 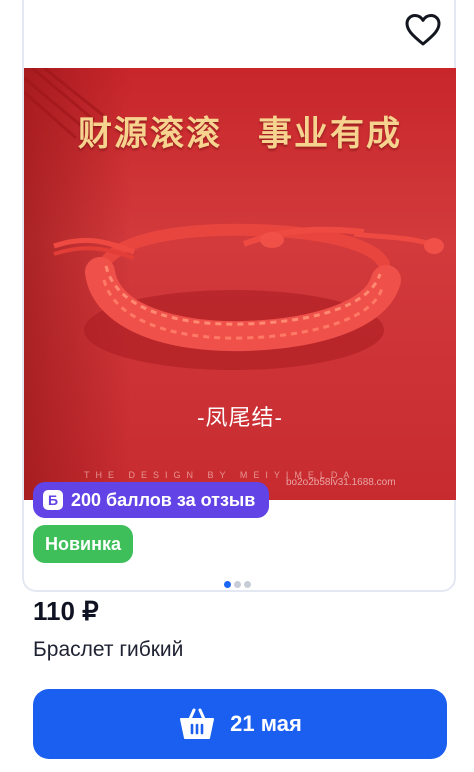 I want to click on image-banner-text: 财源滚滚 事业有成, so click(x=240, y=134).